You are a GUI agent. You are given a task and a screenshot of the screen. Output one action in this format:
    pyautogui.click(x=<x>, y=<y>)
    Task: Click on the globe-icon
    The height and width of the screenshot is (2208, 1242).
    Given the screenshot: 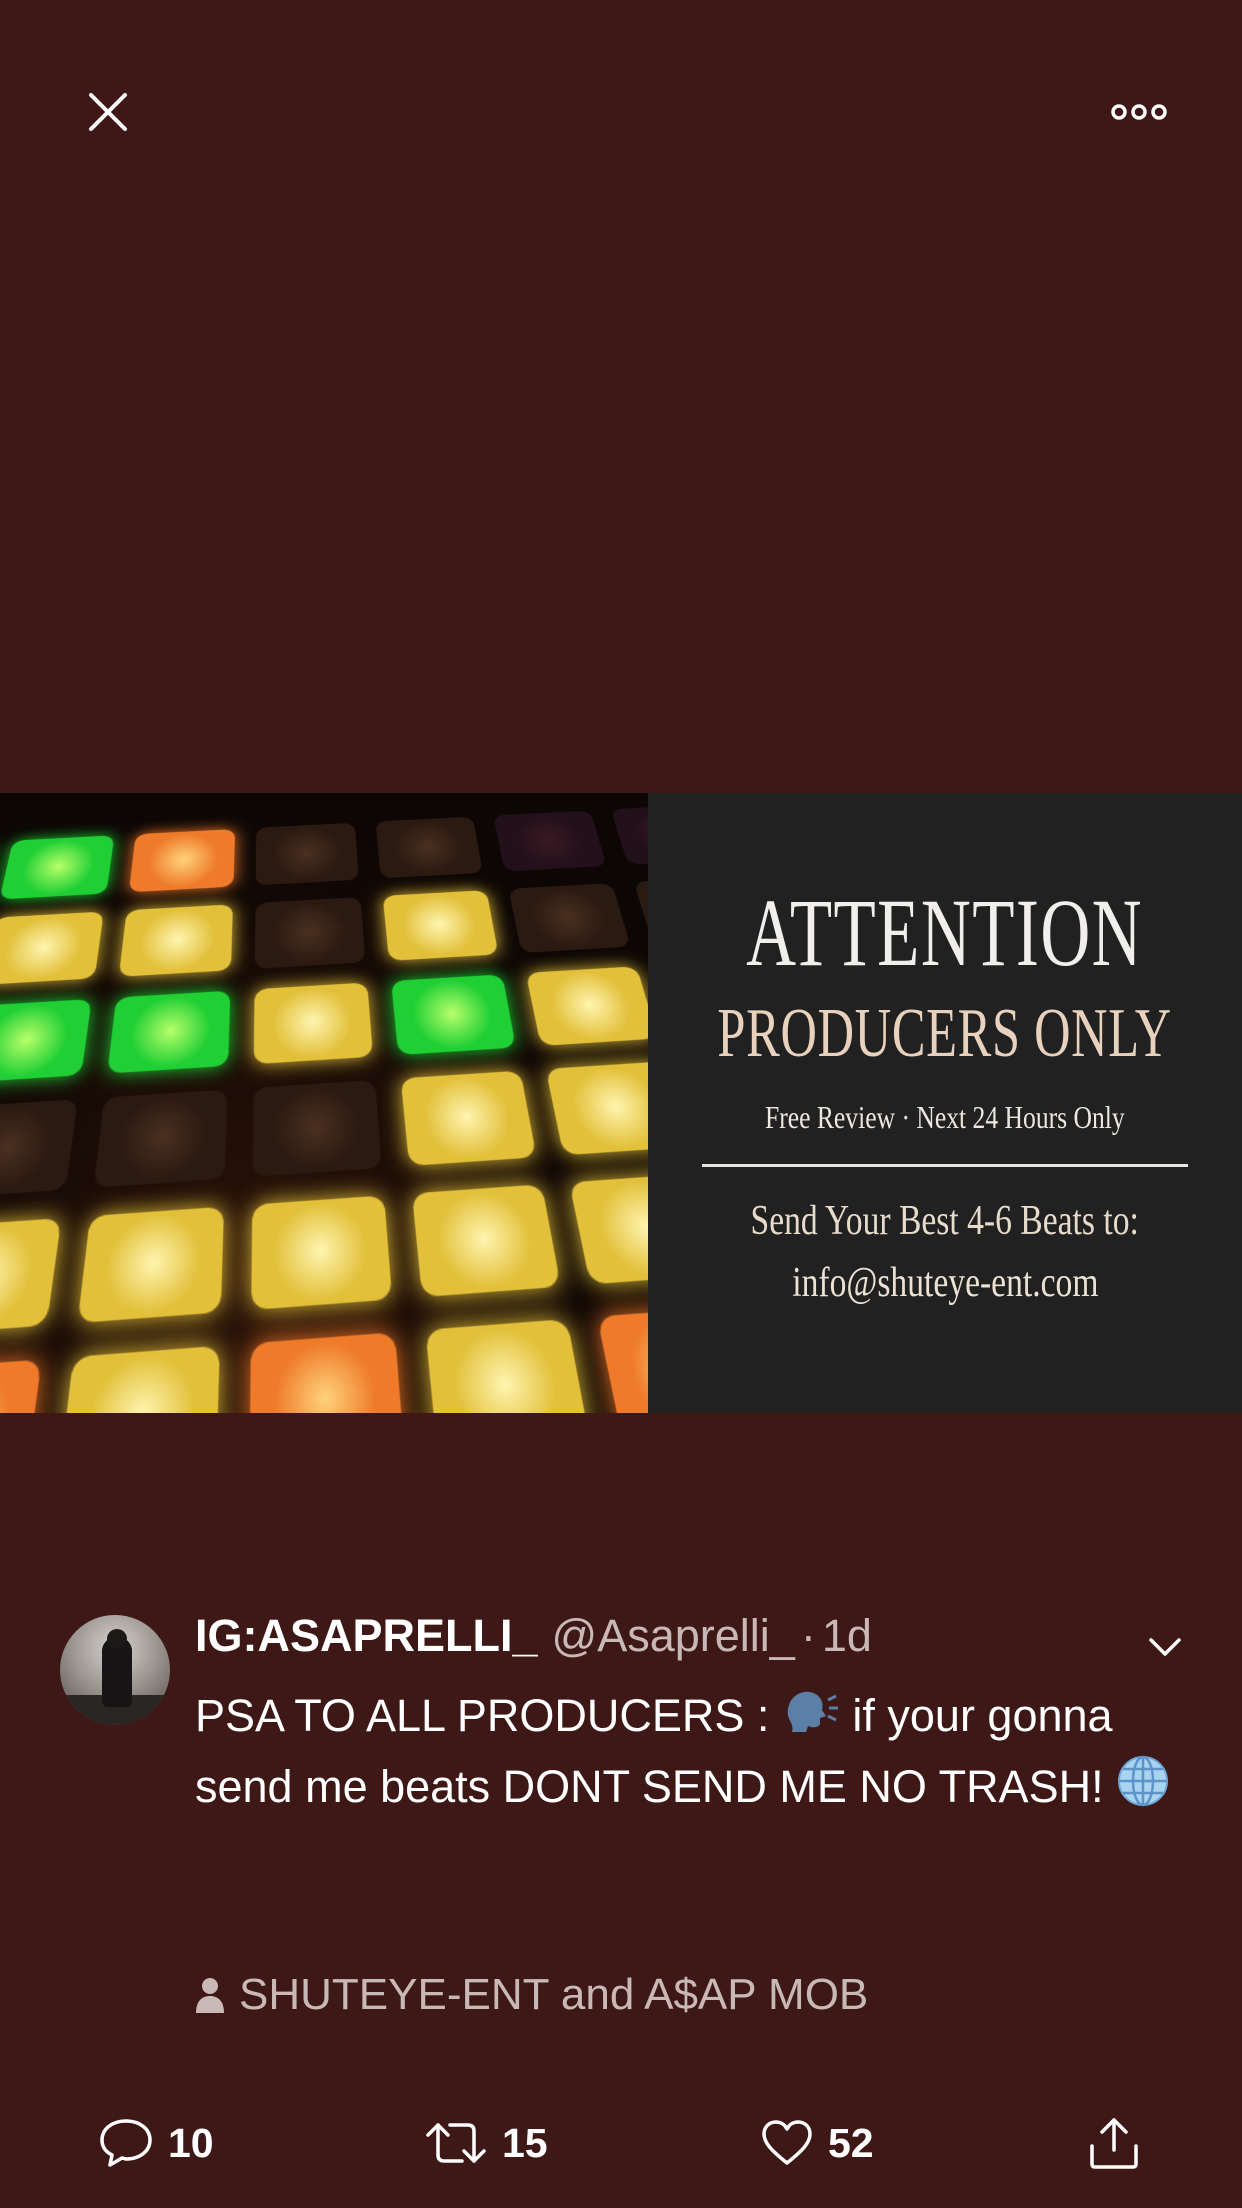 What is the action you would take?
    pyautogui.click(x=1143, y=1790)
    